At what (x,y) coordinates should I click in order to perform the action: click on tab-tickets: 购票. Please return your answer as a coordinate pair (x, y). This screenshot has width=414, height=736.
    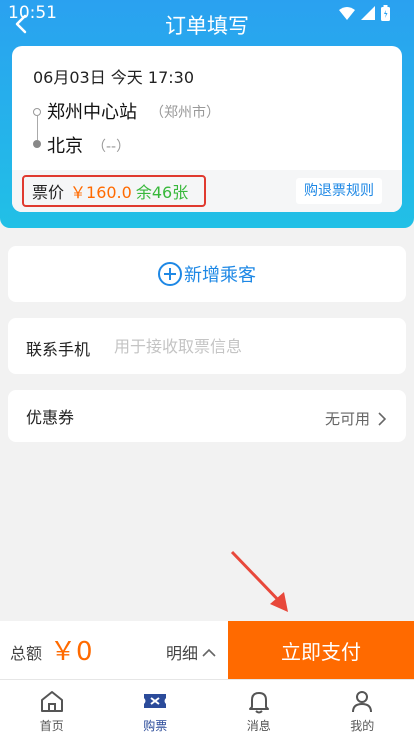
    Looking at the image, I should click on (156, 708).